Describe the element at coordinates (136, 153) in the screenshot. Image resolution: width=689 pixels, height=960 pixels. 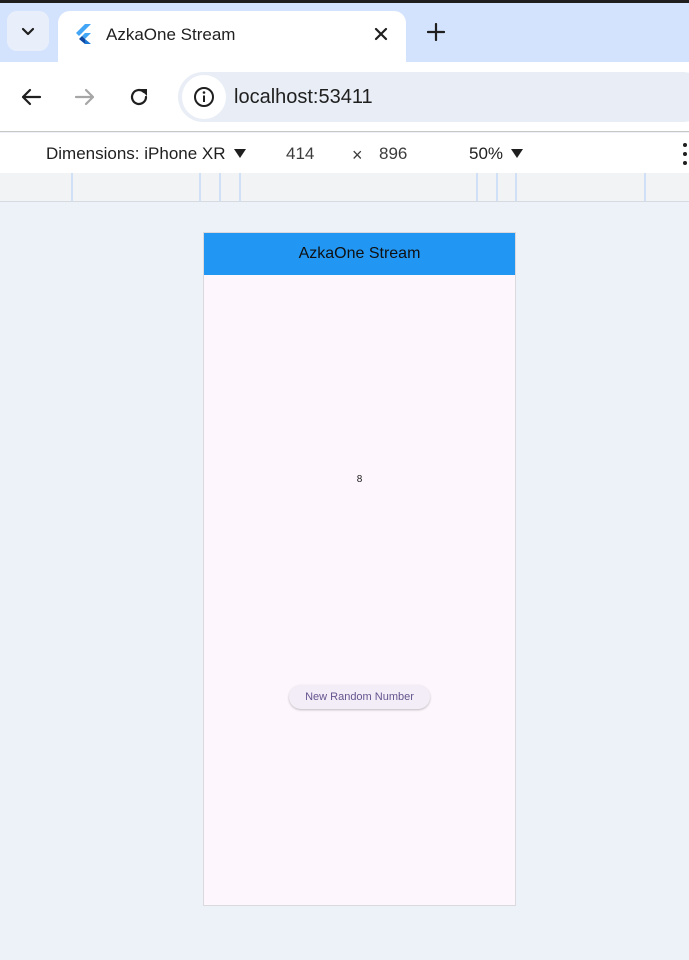
I see `dimensions-label: Dimensions: iPhone XR` at that location.